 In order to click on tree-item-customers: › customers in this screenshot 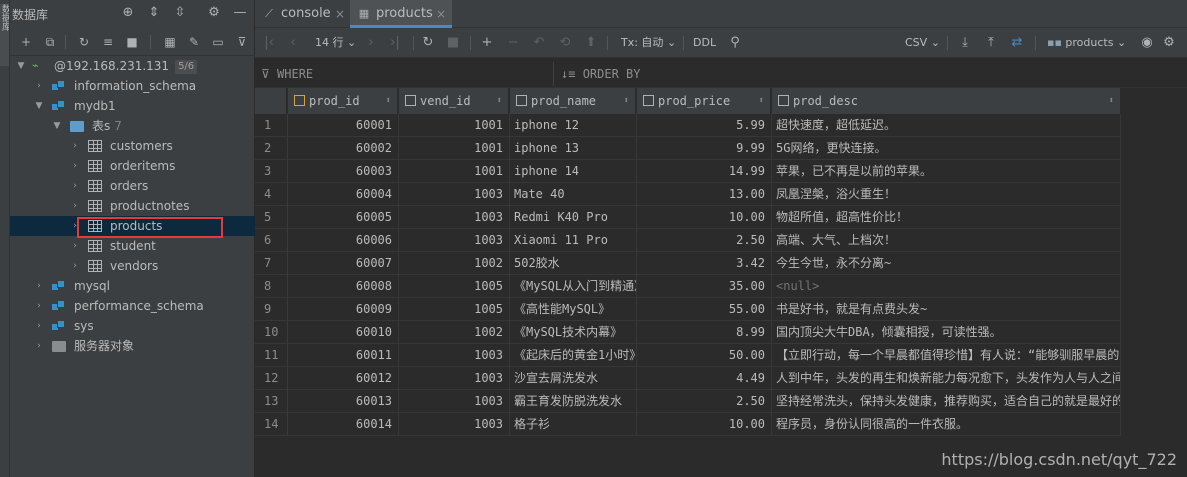, I will do `click(132, 146)`.